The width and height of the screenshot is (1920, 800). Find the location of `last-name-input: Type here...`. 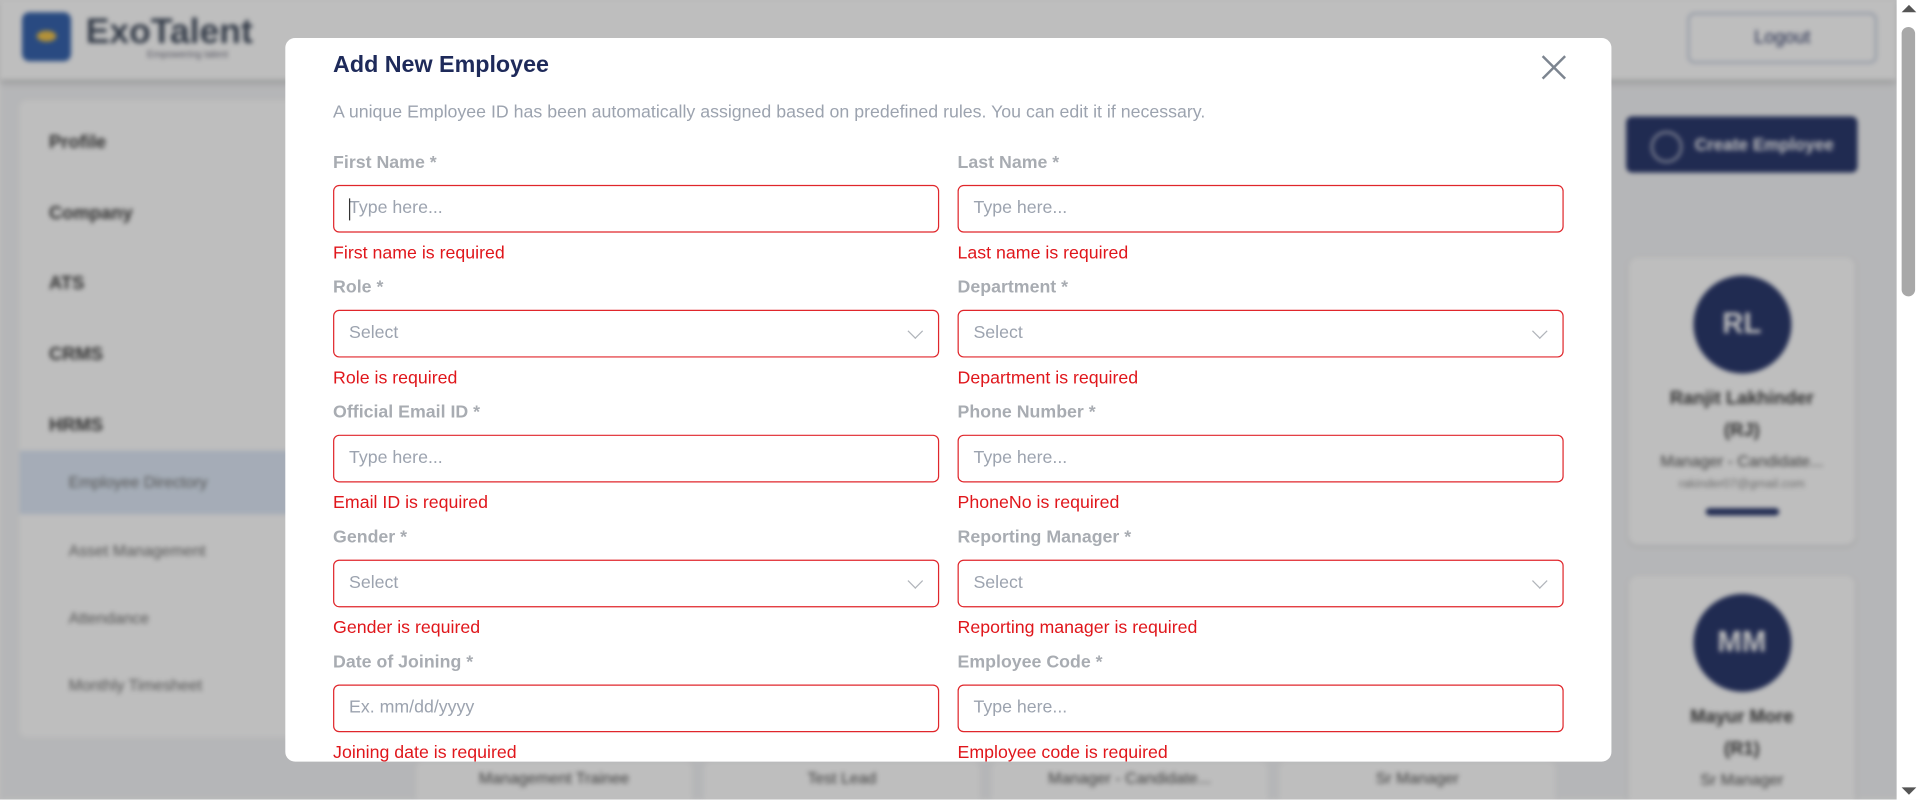

last-name-input: Type here... is located at coordinates (1260, 208).